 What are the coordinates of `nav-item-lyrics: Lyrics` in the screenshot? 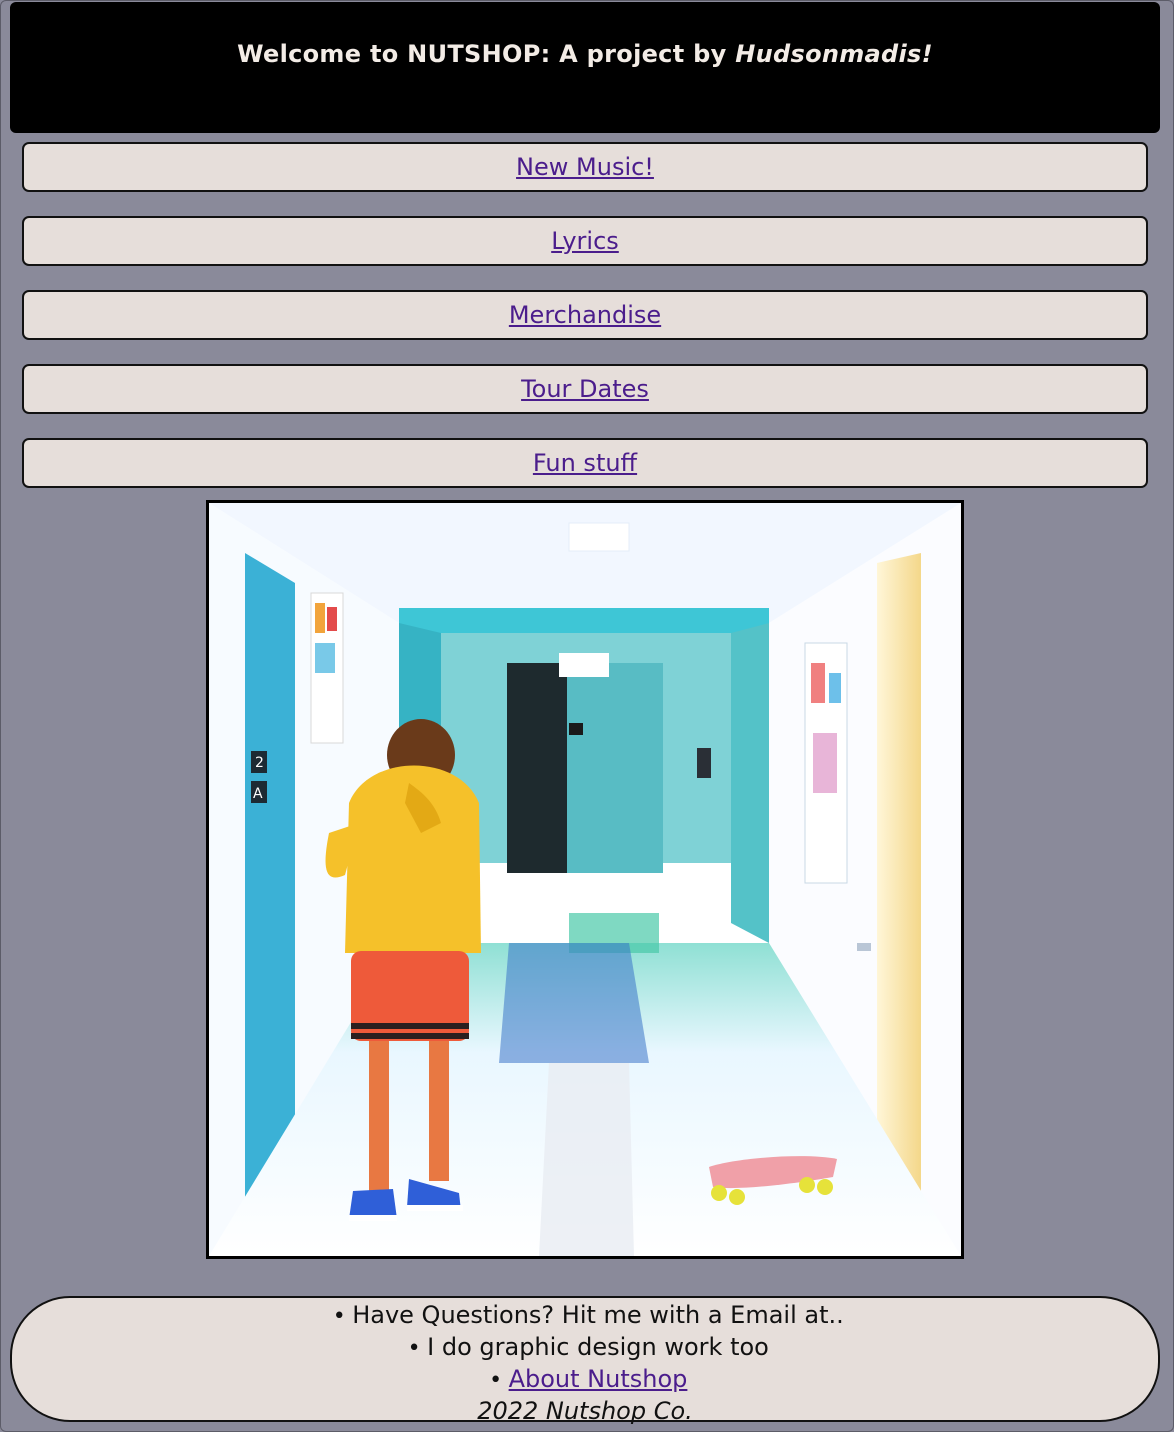 It's located at (585, 241).